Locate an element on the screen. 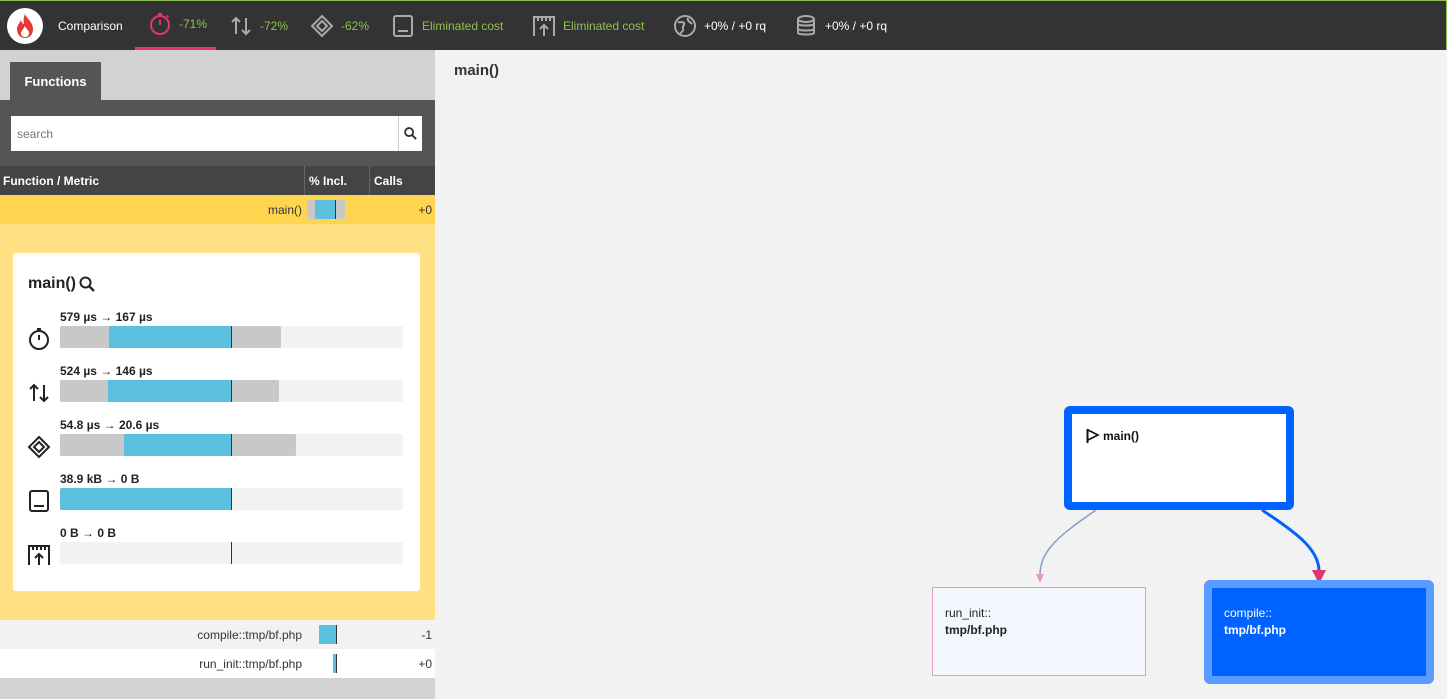 This screenshot has height=699, width=1447. node-compile: compile:: tmp/bf.php is located at coordinates (1319, 632).